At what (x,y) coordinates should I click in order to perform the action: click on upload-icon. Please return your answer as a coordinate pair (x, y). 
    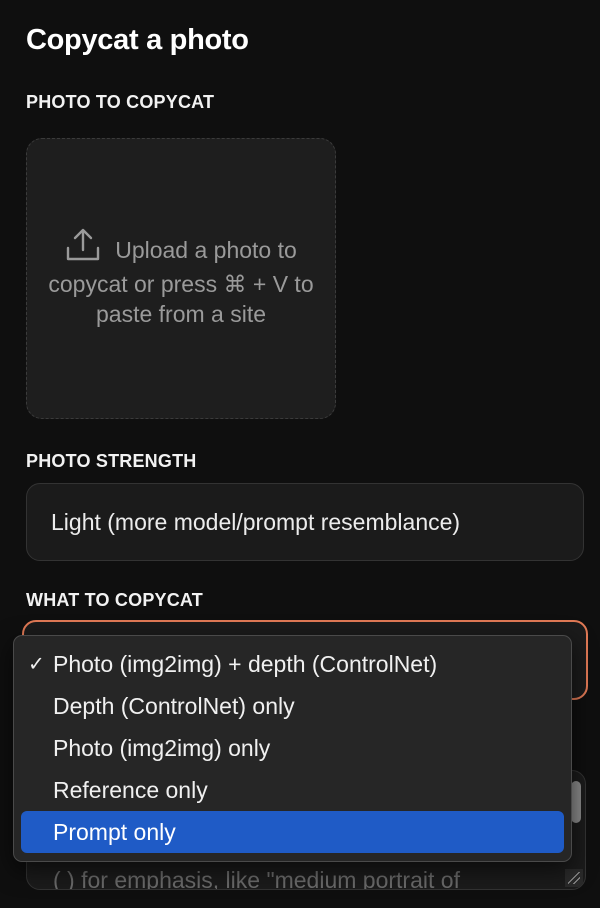
    Looking at the image, I should click on (83, 248).